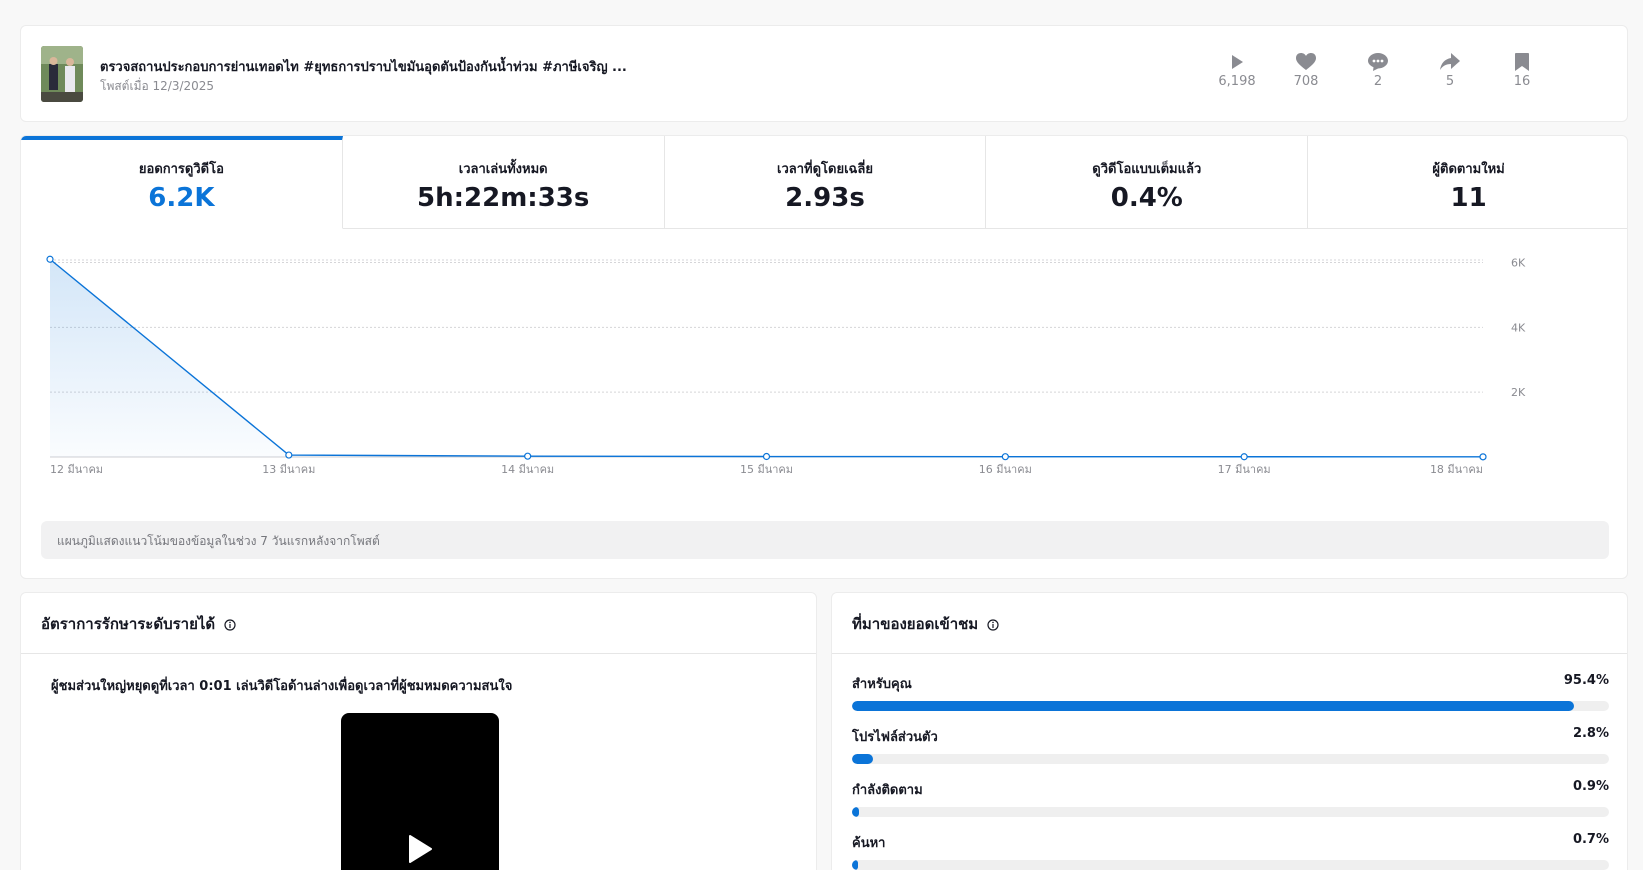  I want to click on y-tick-label: 2K, so click(1518, 392).